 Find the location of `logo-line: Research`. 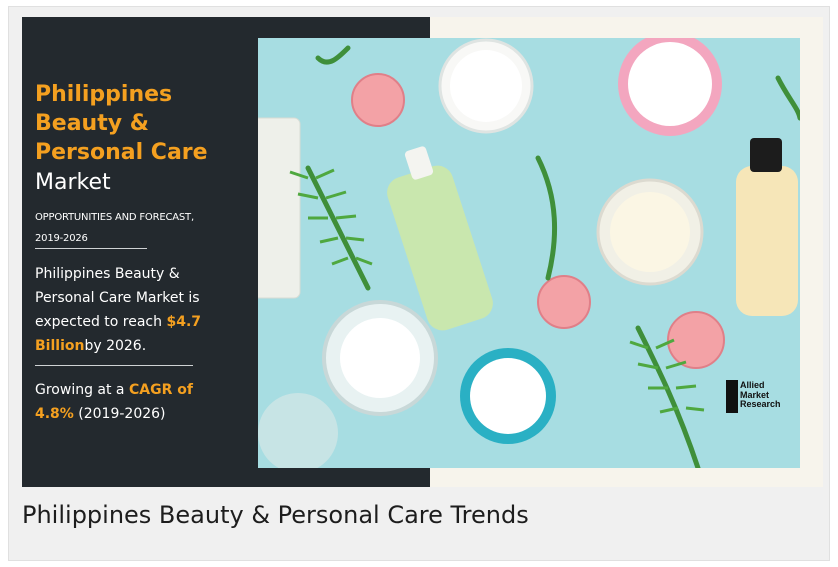

logo-line: Research is located at coordinates (760, 404).